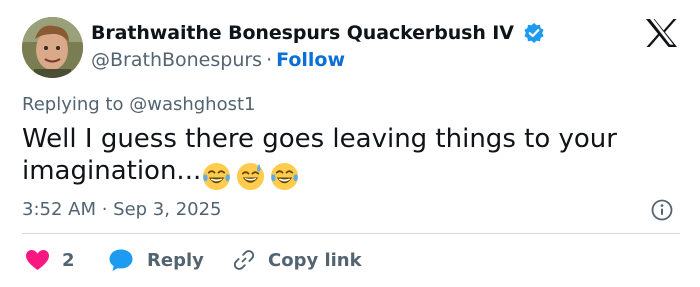 This screenshot has height=287, width=700. I want to click on verified-badge-icon, so click(534, 33).